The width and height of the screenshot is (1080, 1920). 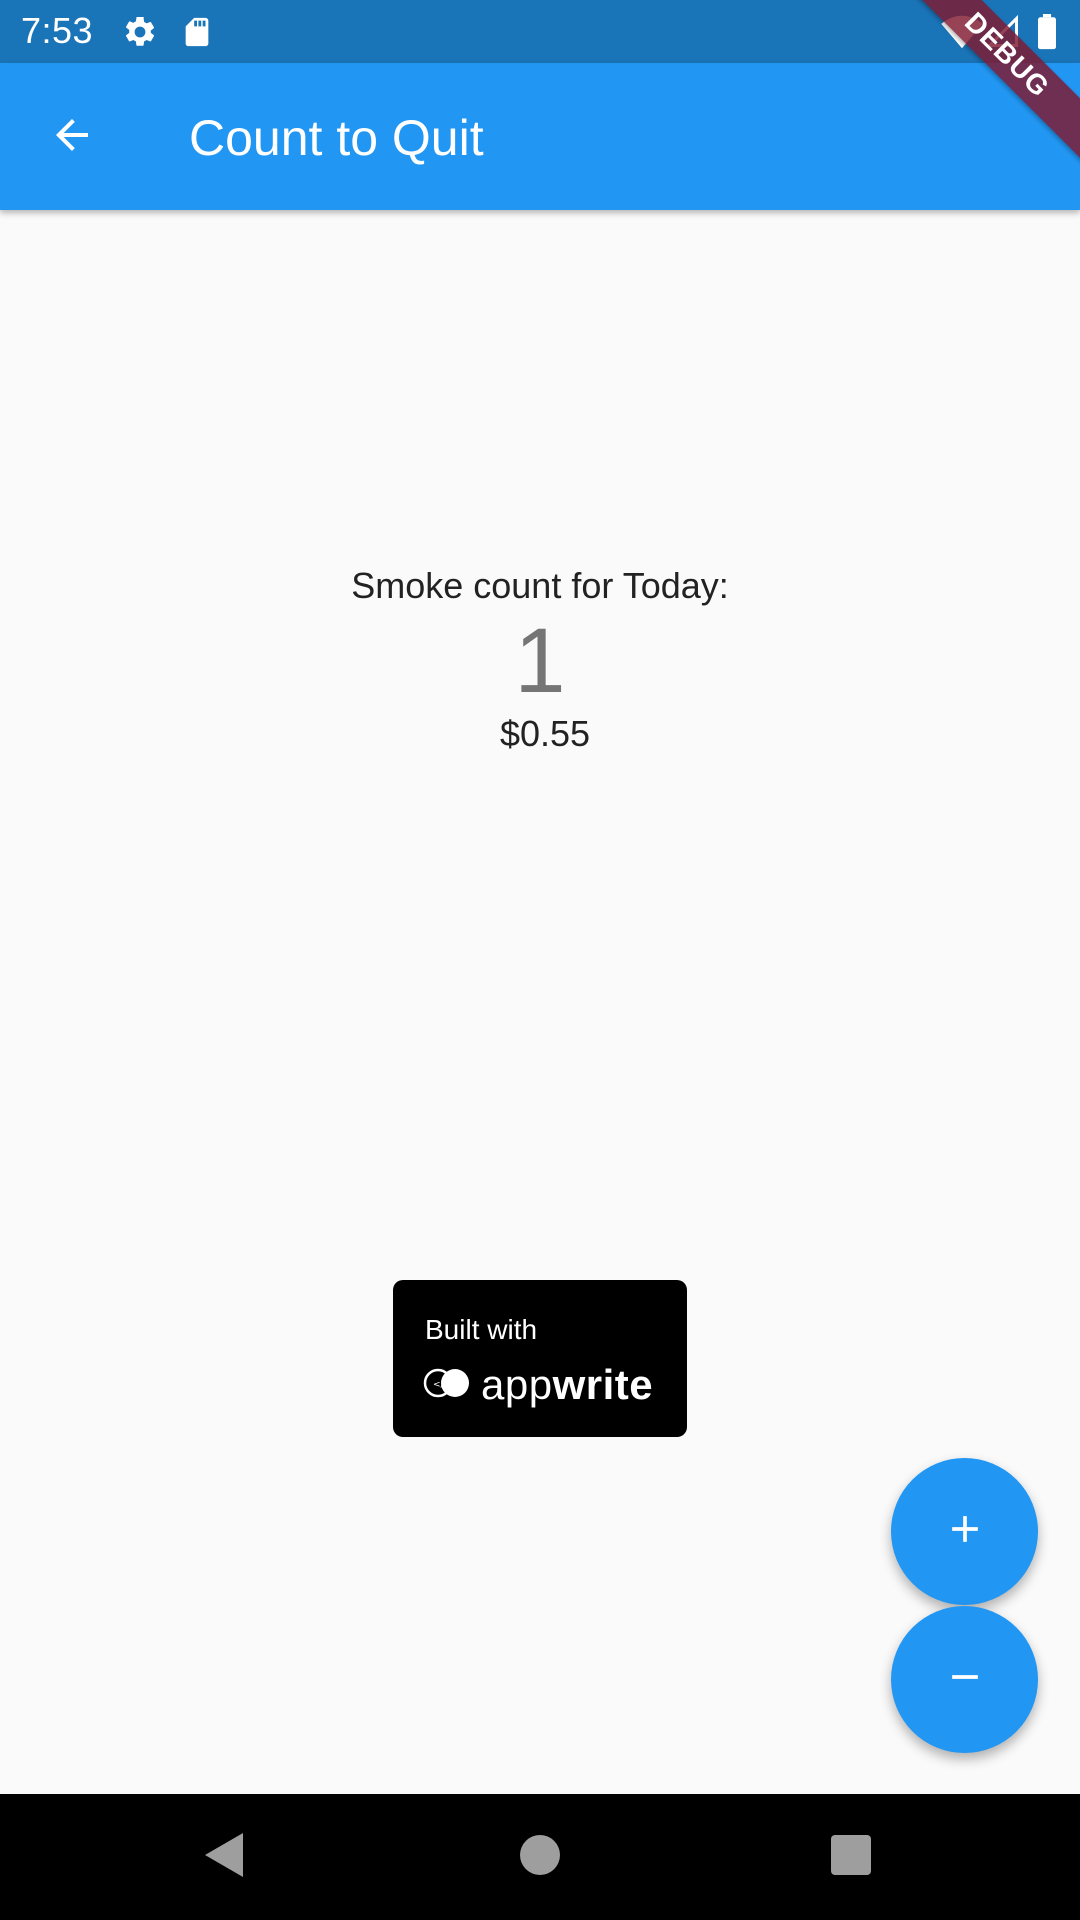 I want to click on page-title: Count to Quit, so click(x=336, y=138).